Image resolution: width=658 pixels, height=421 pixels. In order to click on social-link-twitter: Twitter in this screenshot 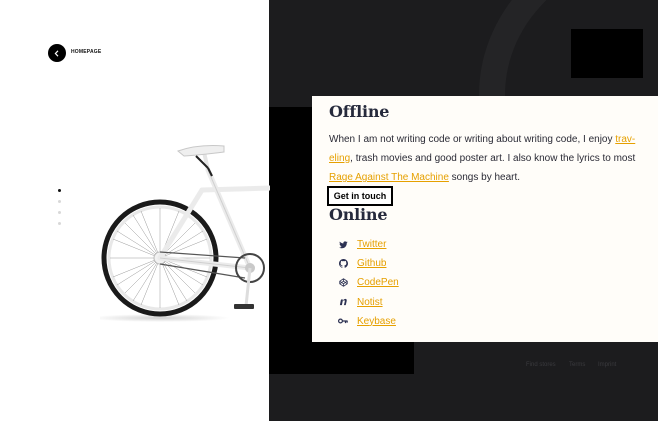, I will do `click(368, 244)`.